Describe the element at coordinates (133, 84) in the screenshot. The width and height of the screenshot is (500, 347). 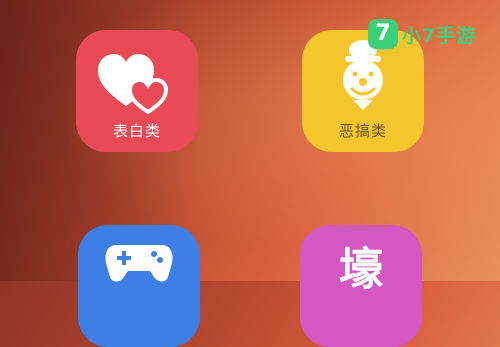
I see `hearts-icon` at that location.